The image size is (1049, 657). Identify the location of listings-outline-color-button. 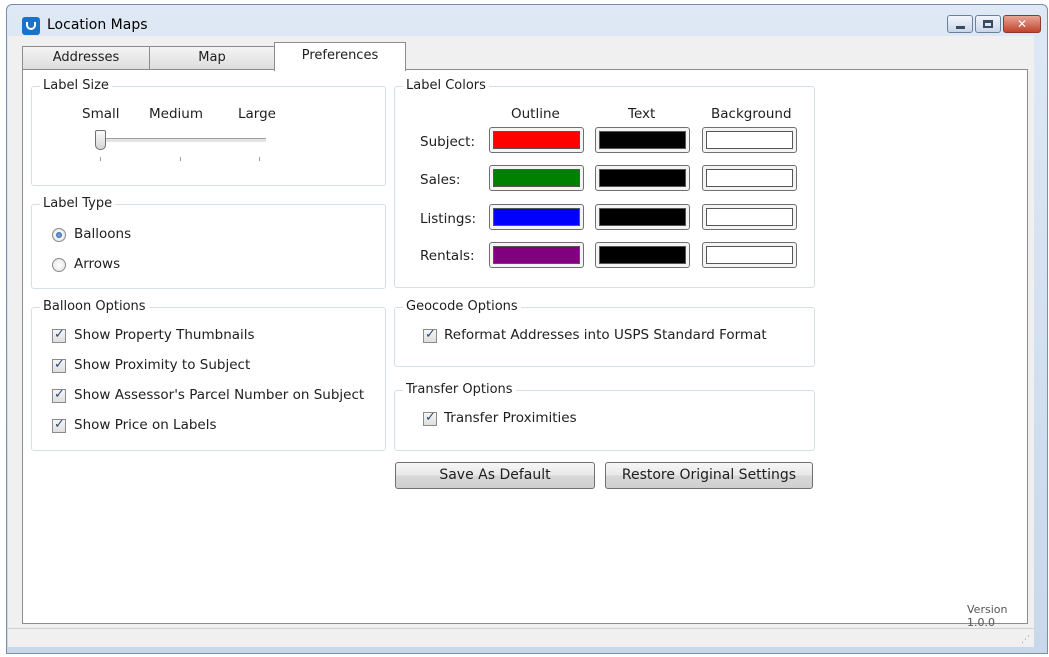
(536, 217).